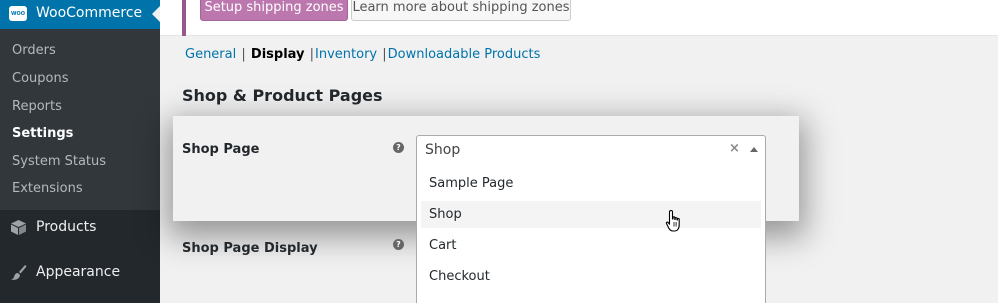 The height and width of the screenshot is (303, 998). Describe the element at coordinates (278, 54) in the screenshot. I see `subnav-display: Display` at that location.